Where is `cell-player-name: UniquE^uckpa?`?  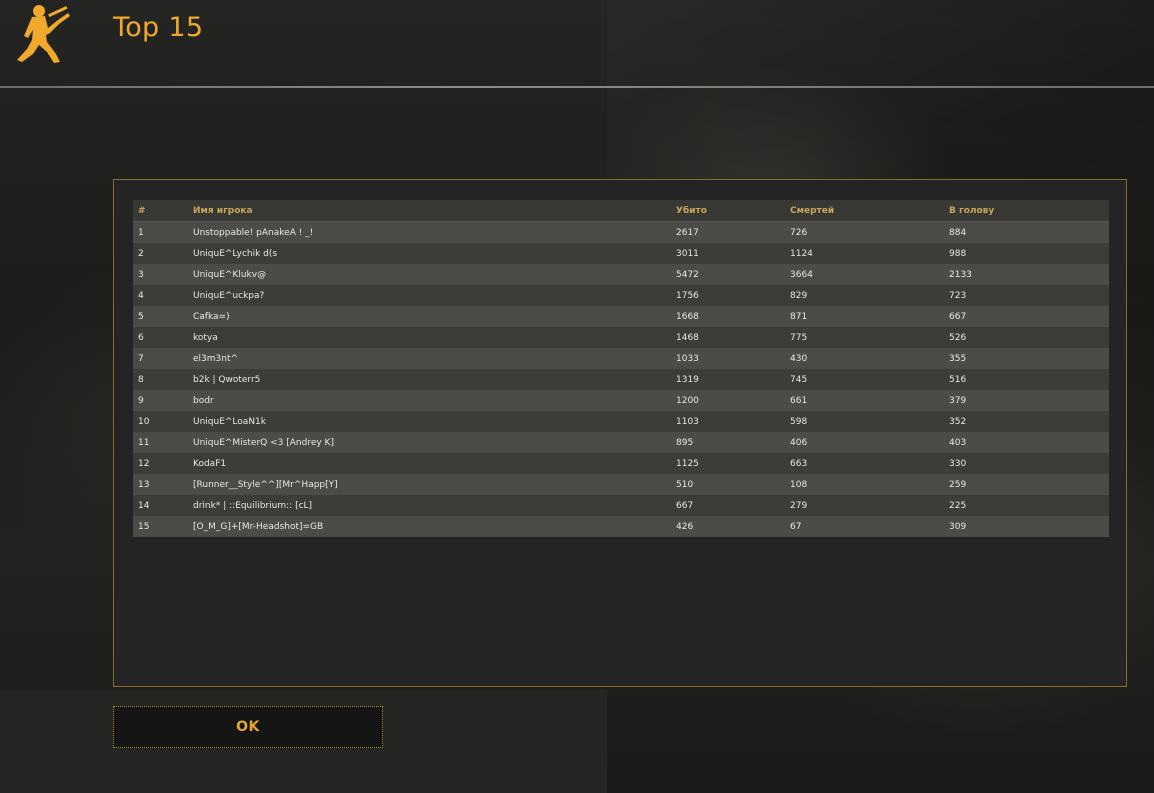 cell-player-name: UniquE^uckpa? is located at coordinates (429, 295).